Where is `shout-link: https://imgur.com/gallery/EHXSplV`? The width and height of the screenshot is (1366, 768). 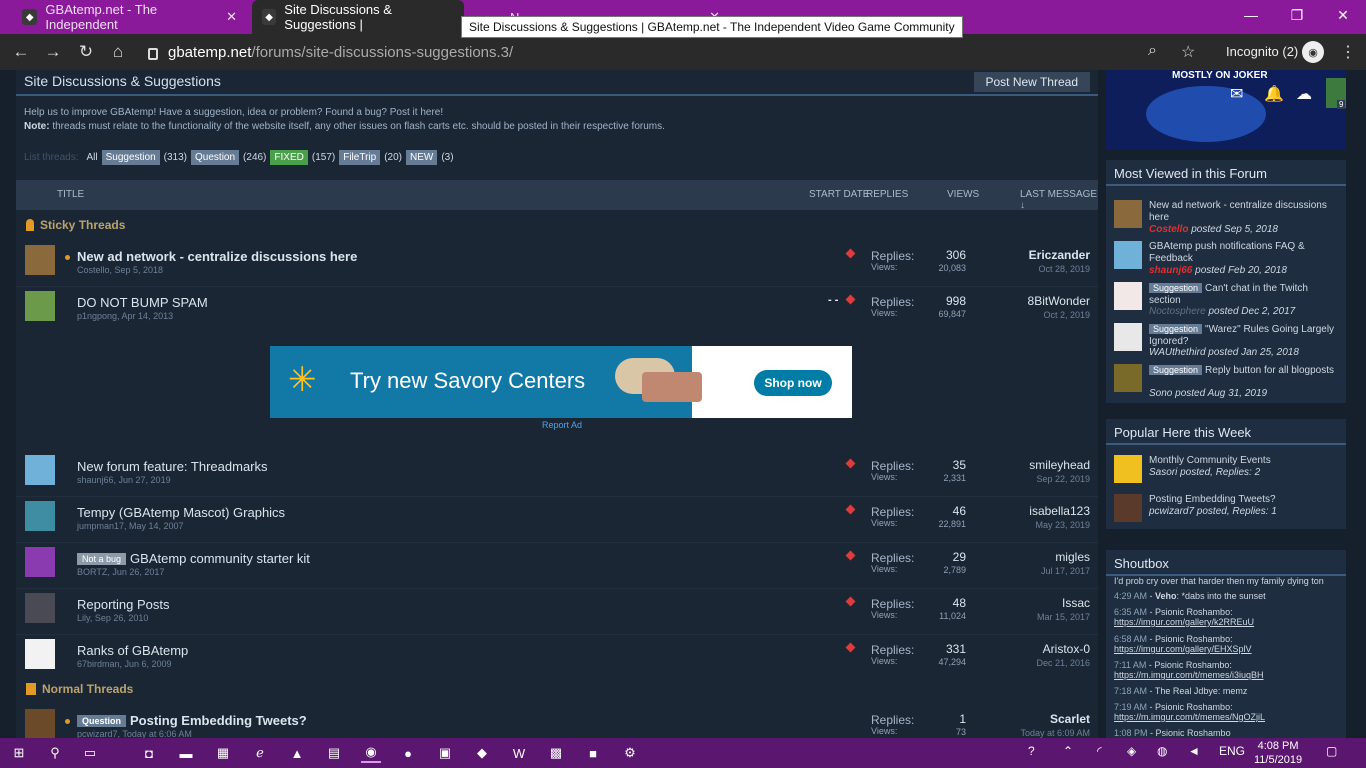 shout-link: https://imgur.com/gallery/EHXSplV is located at coordinates (1183, 649).